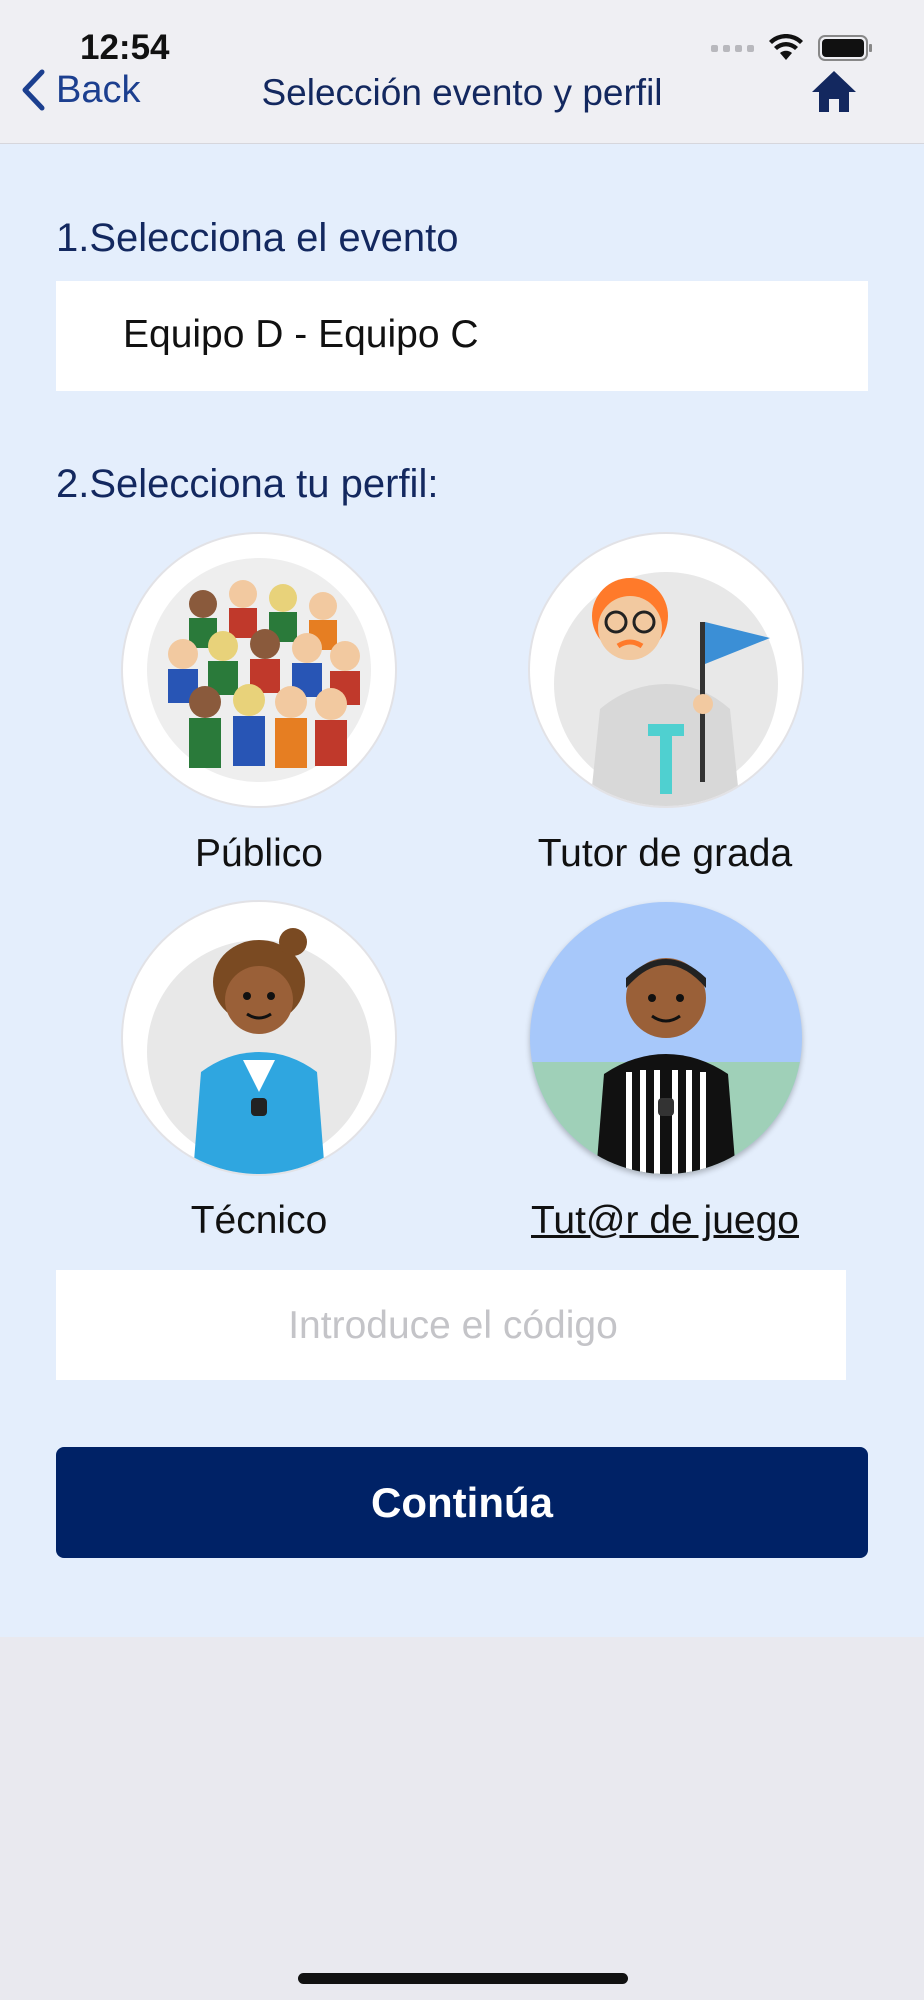 The height and width of the screenshot is (2000, 924). I want to click on crowd-icon, so click(259, 670).